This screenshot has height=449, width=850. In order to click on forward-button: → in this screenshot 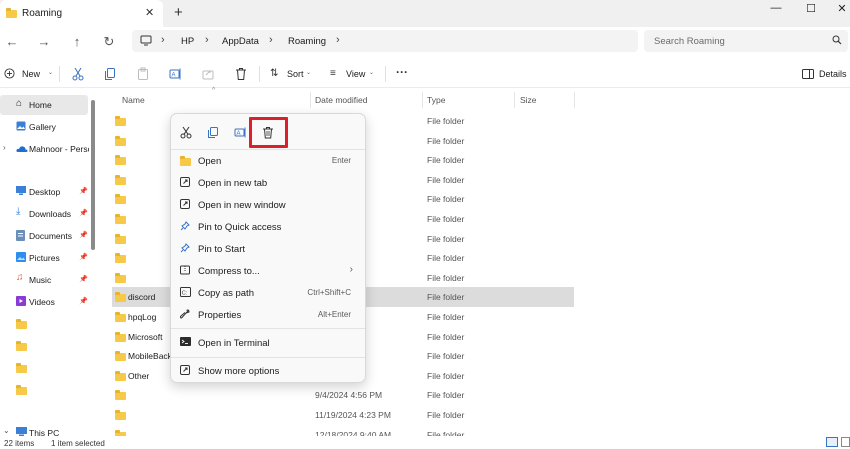, I will do `click(44, 42)`.